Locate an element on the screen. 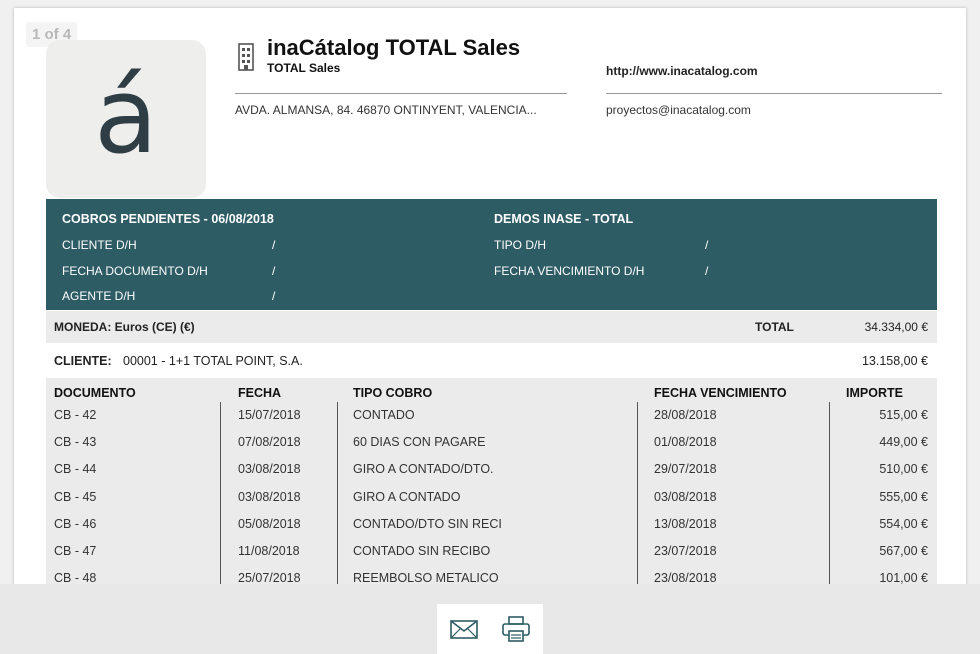  due-date-cell: 03/08/2018 is located at coordinates (685, 496).